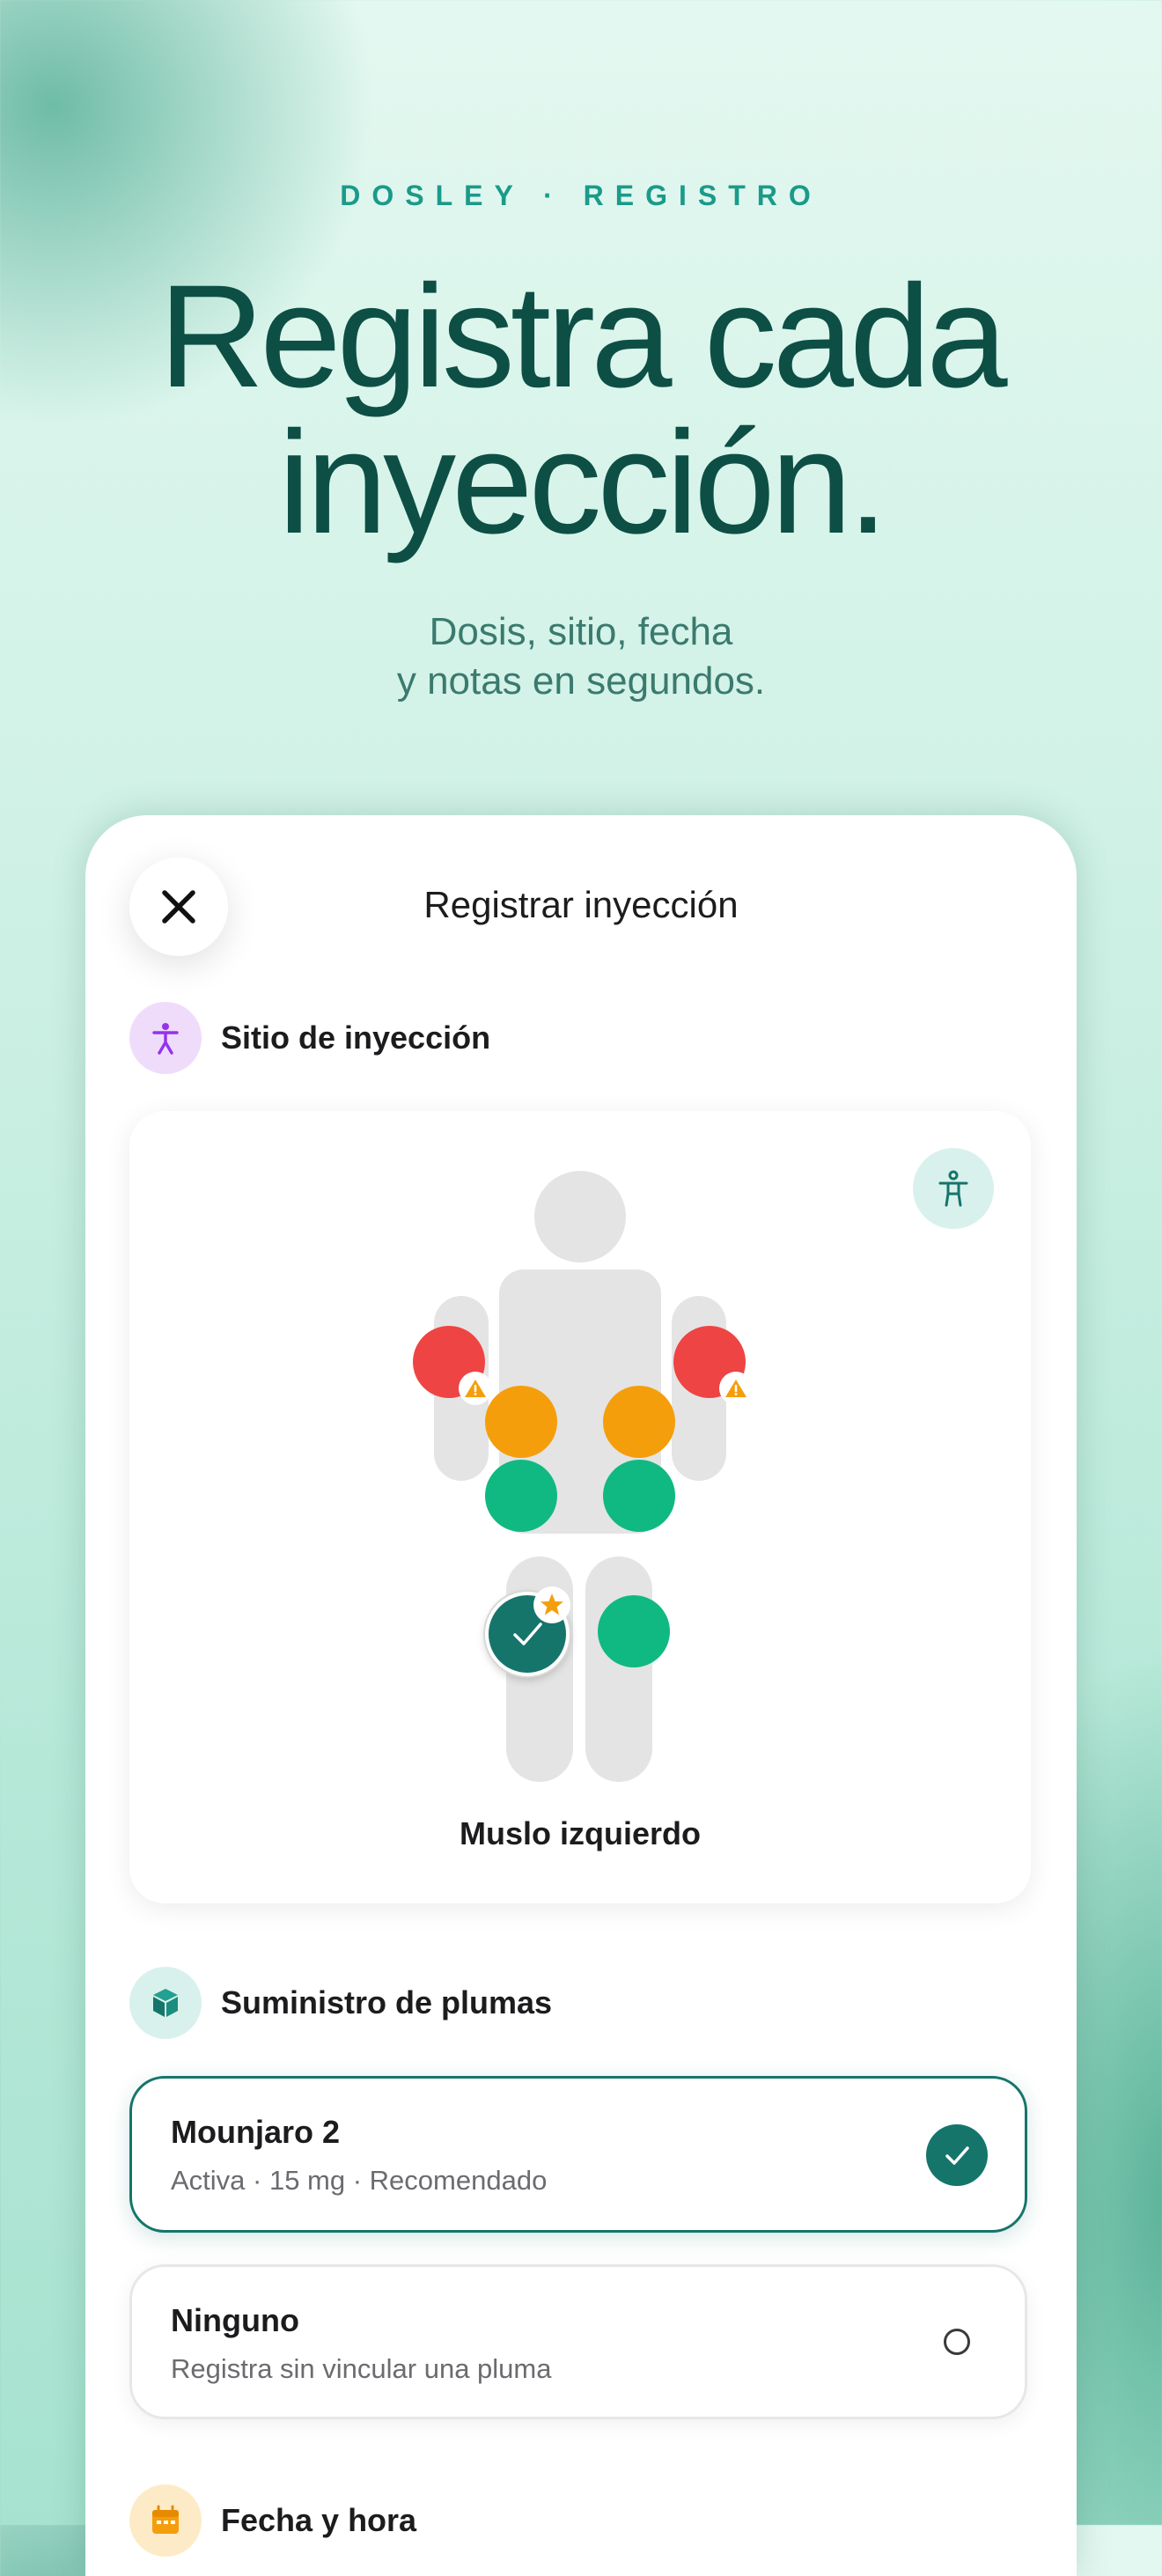 The width and height of the screenshot is (1162, 2576). Describe the element at coordinates (618, 1669) in the screenshot. I see `body-right-leg` at that location.